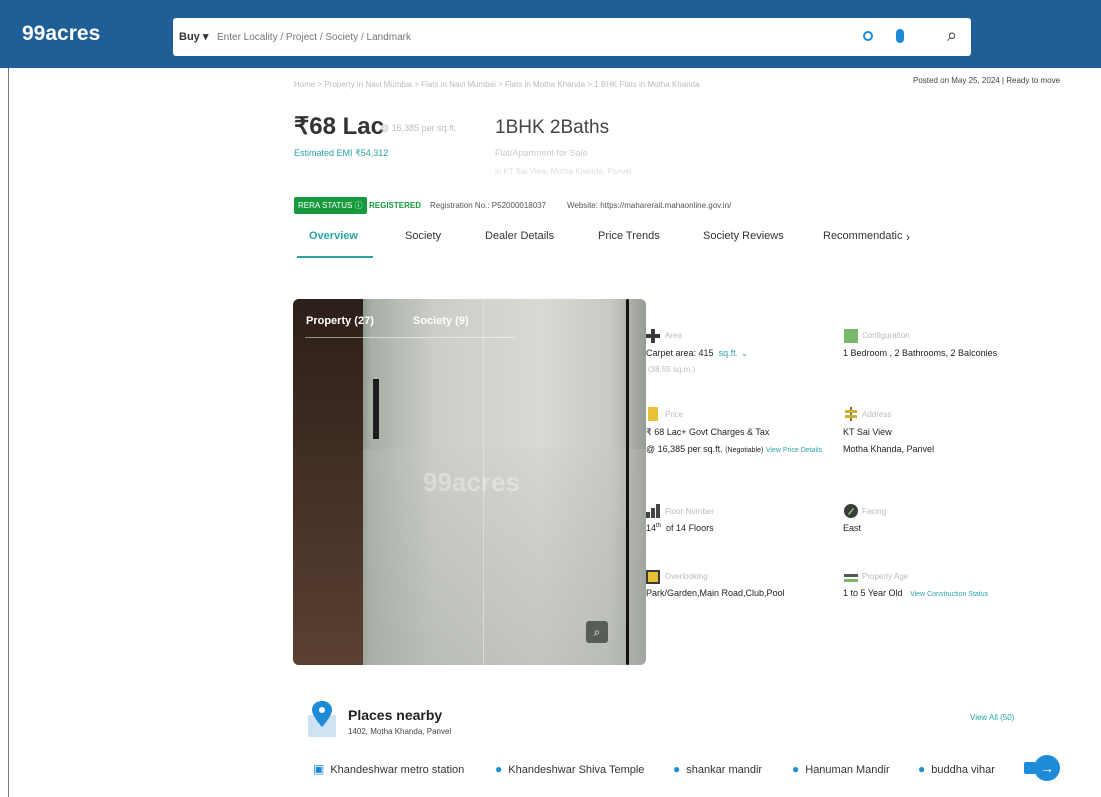 Image resolution: width=1101 pixels, height=797 pixels. I want to click on overlooking-value: Park/Garden,Main Road,Club,Pool, so click(715, 593).